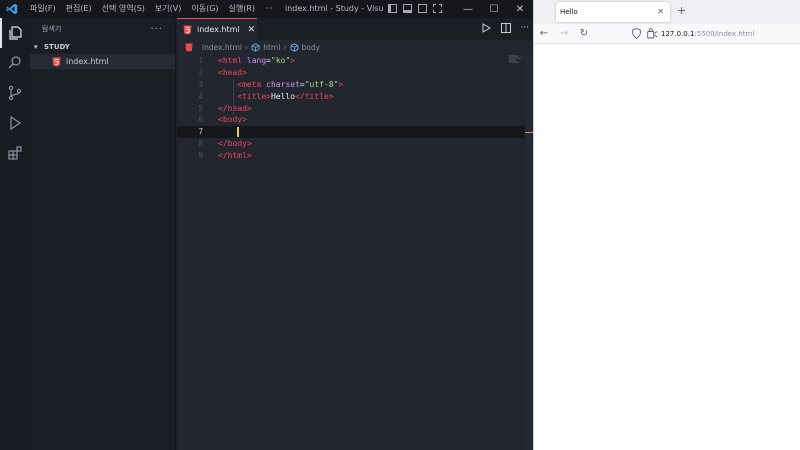  Describe the element at coordinates (520, 9) in the screenshot. I see `close-button: ✕` at that location.